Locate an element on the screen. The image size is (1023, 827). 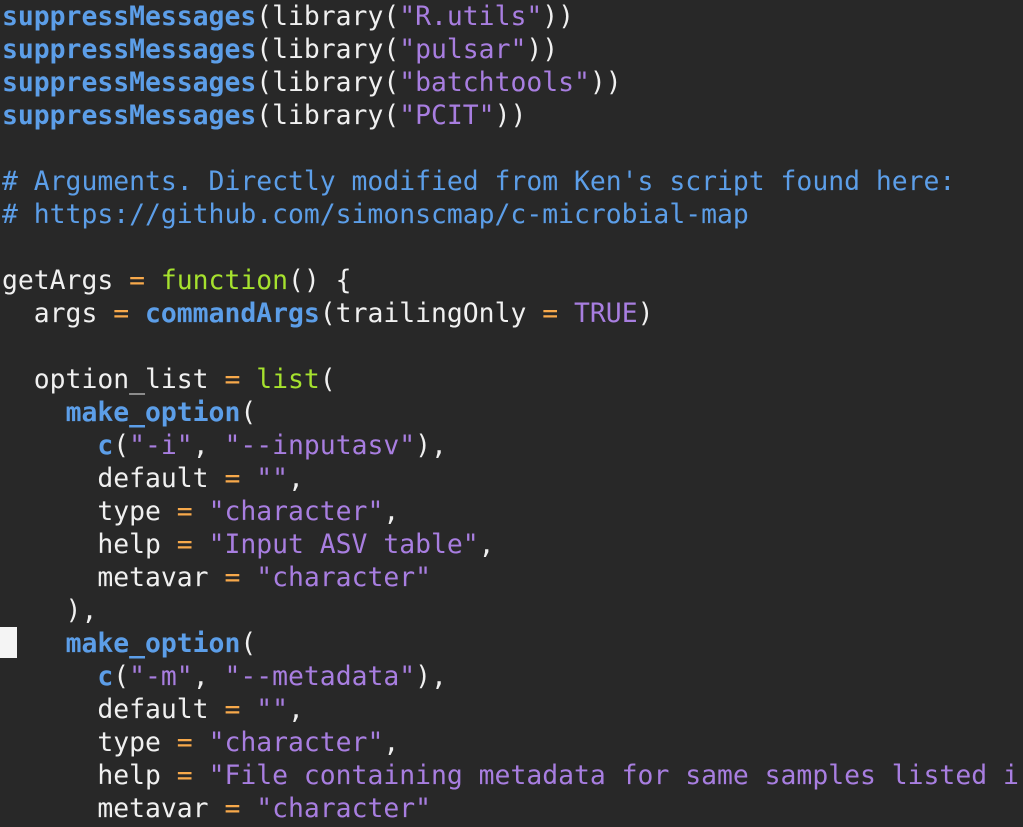
code-token: "-i" is located at coordinates (161, 445).